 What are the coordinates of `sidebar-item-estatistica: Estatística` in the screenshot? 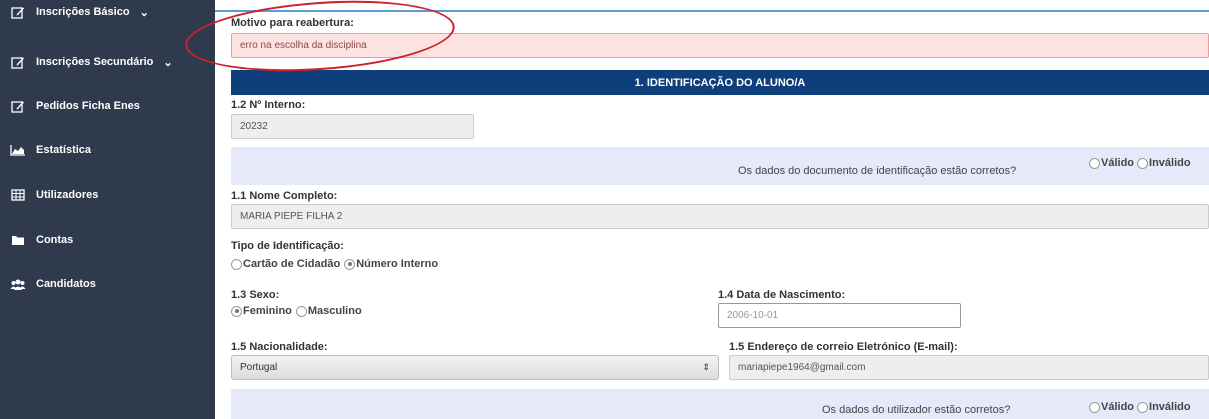 It's located at (107, 150).